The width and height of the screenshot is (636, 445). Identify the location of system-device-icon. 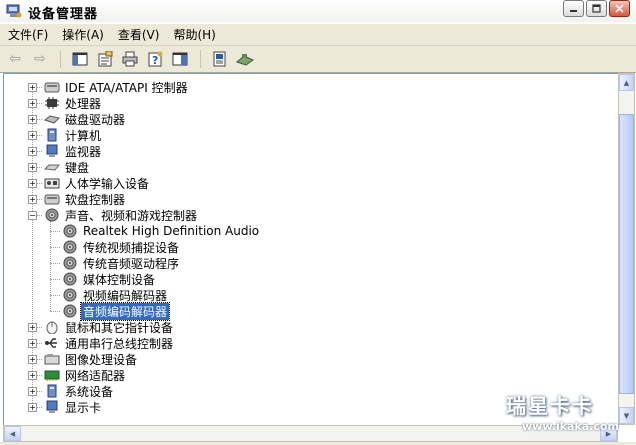
(52, 391).